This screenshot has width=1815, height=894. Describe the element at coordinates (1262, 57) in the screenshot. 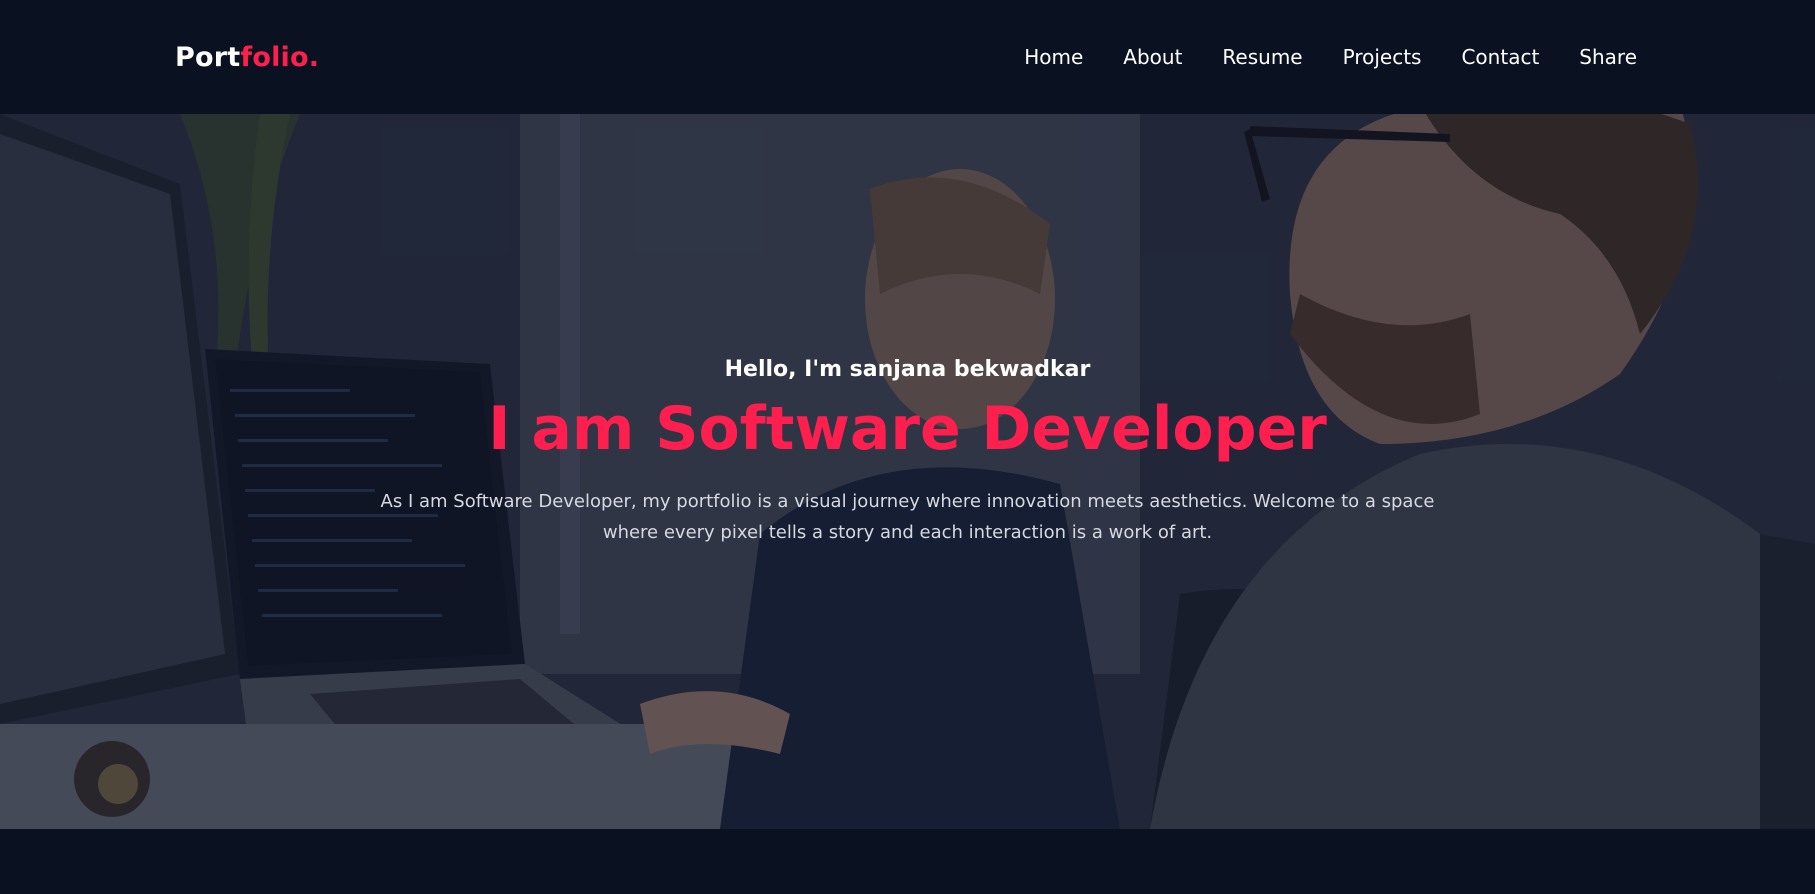

I see `nav-resume: Resume` at that location.